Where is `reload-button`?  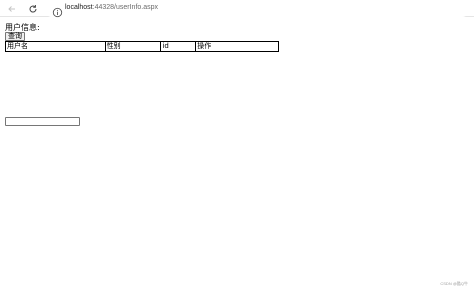
reload-button is located at coordinates (33, 9).